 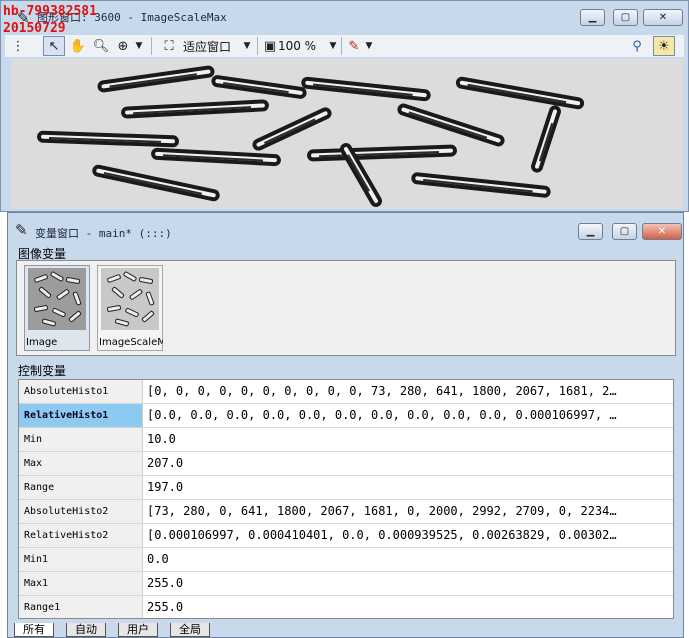 What do you see at coordinates (346, 488) in the screenshot?
I see `variable-row: Range 197.0` at bounding box center [346, 488].